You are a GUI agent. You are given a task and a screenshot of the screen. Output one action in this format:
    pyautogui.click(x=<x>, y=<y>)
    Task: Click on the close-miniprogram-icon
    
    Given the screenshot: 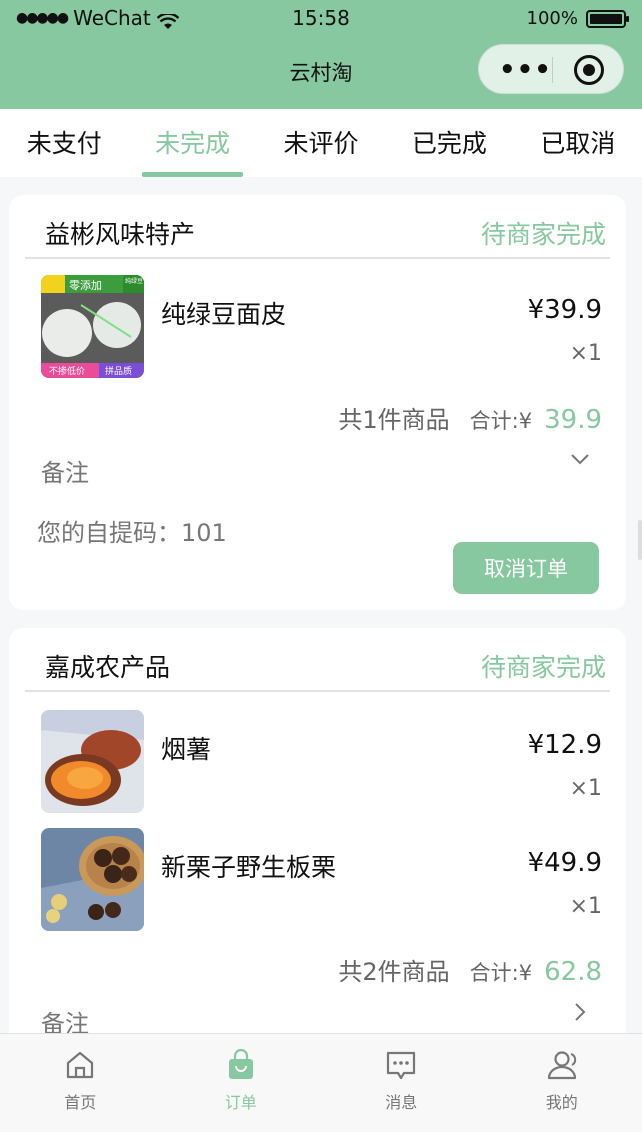 What is the action you would take?
    pyautogui.click(x=589, y=70)
    